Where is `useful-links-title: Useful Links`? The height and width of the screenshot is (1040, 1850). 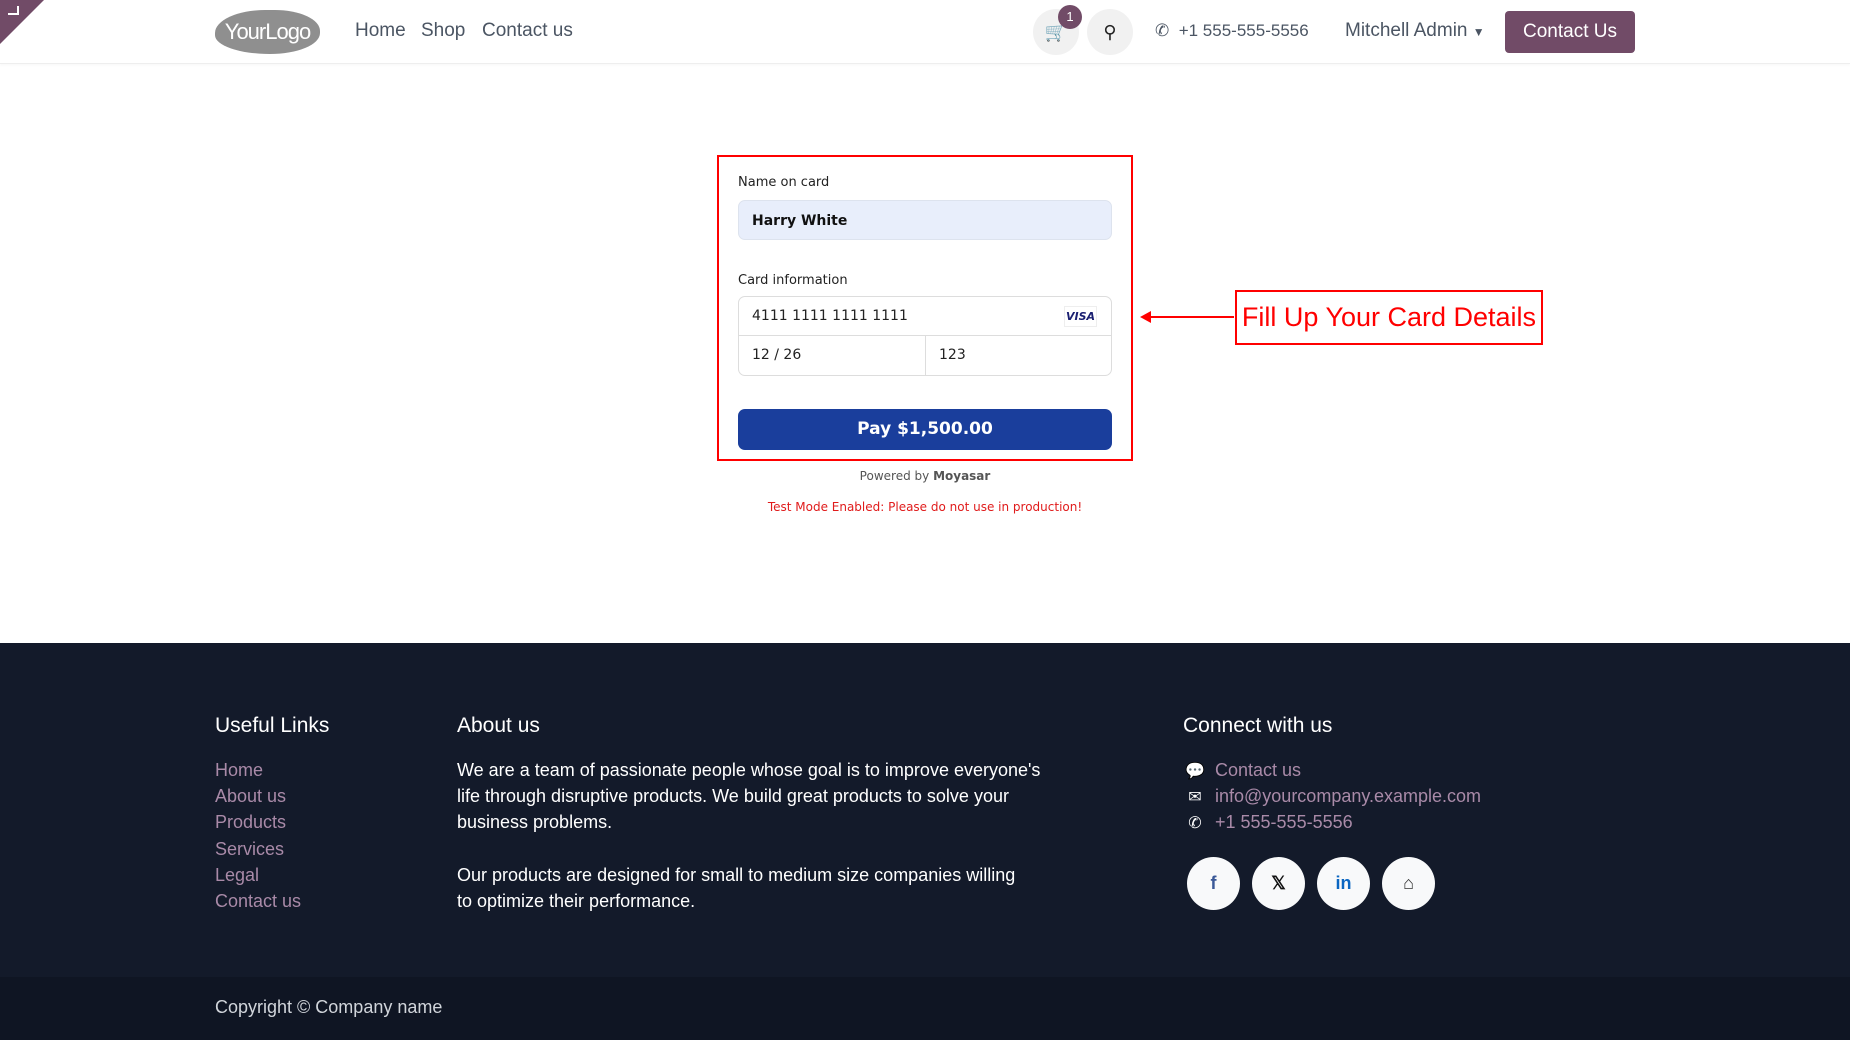 useful-links-title: Useful Links is located at coordinates (272, 725).